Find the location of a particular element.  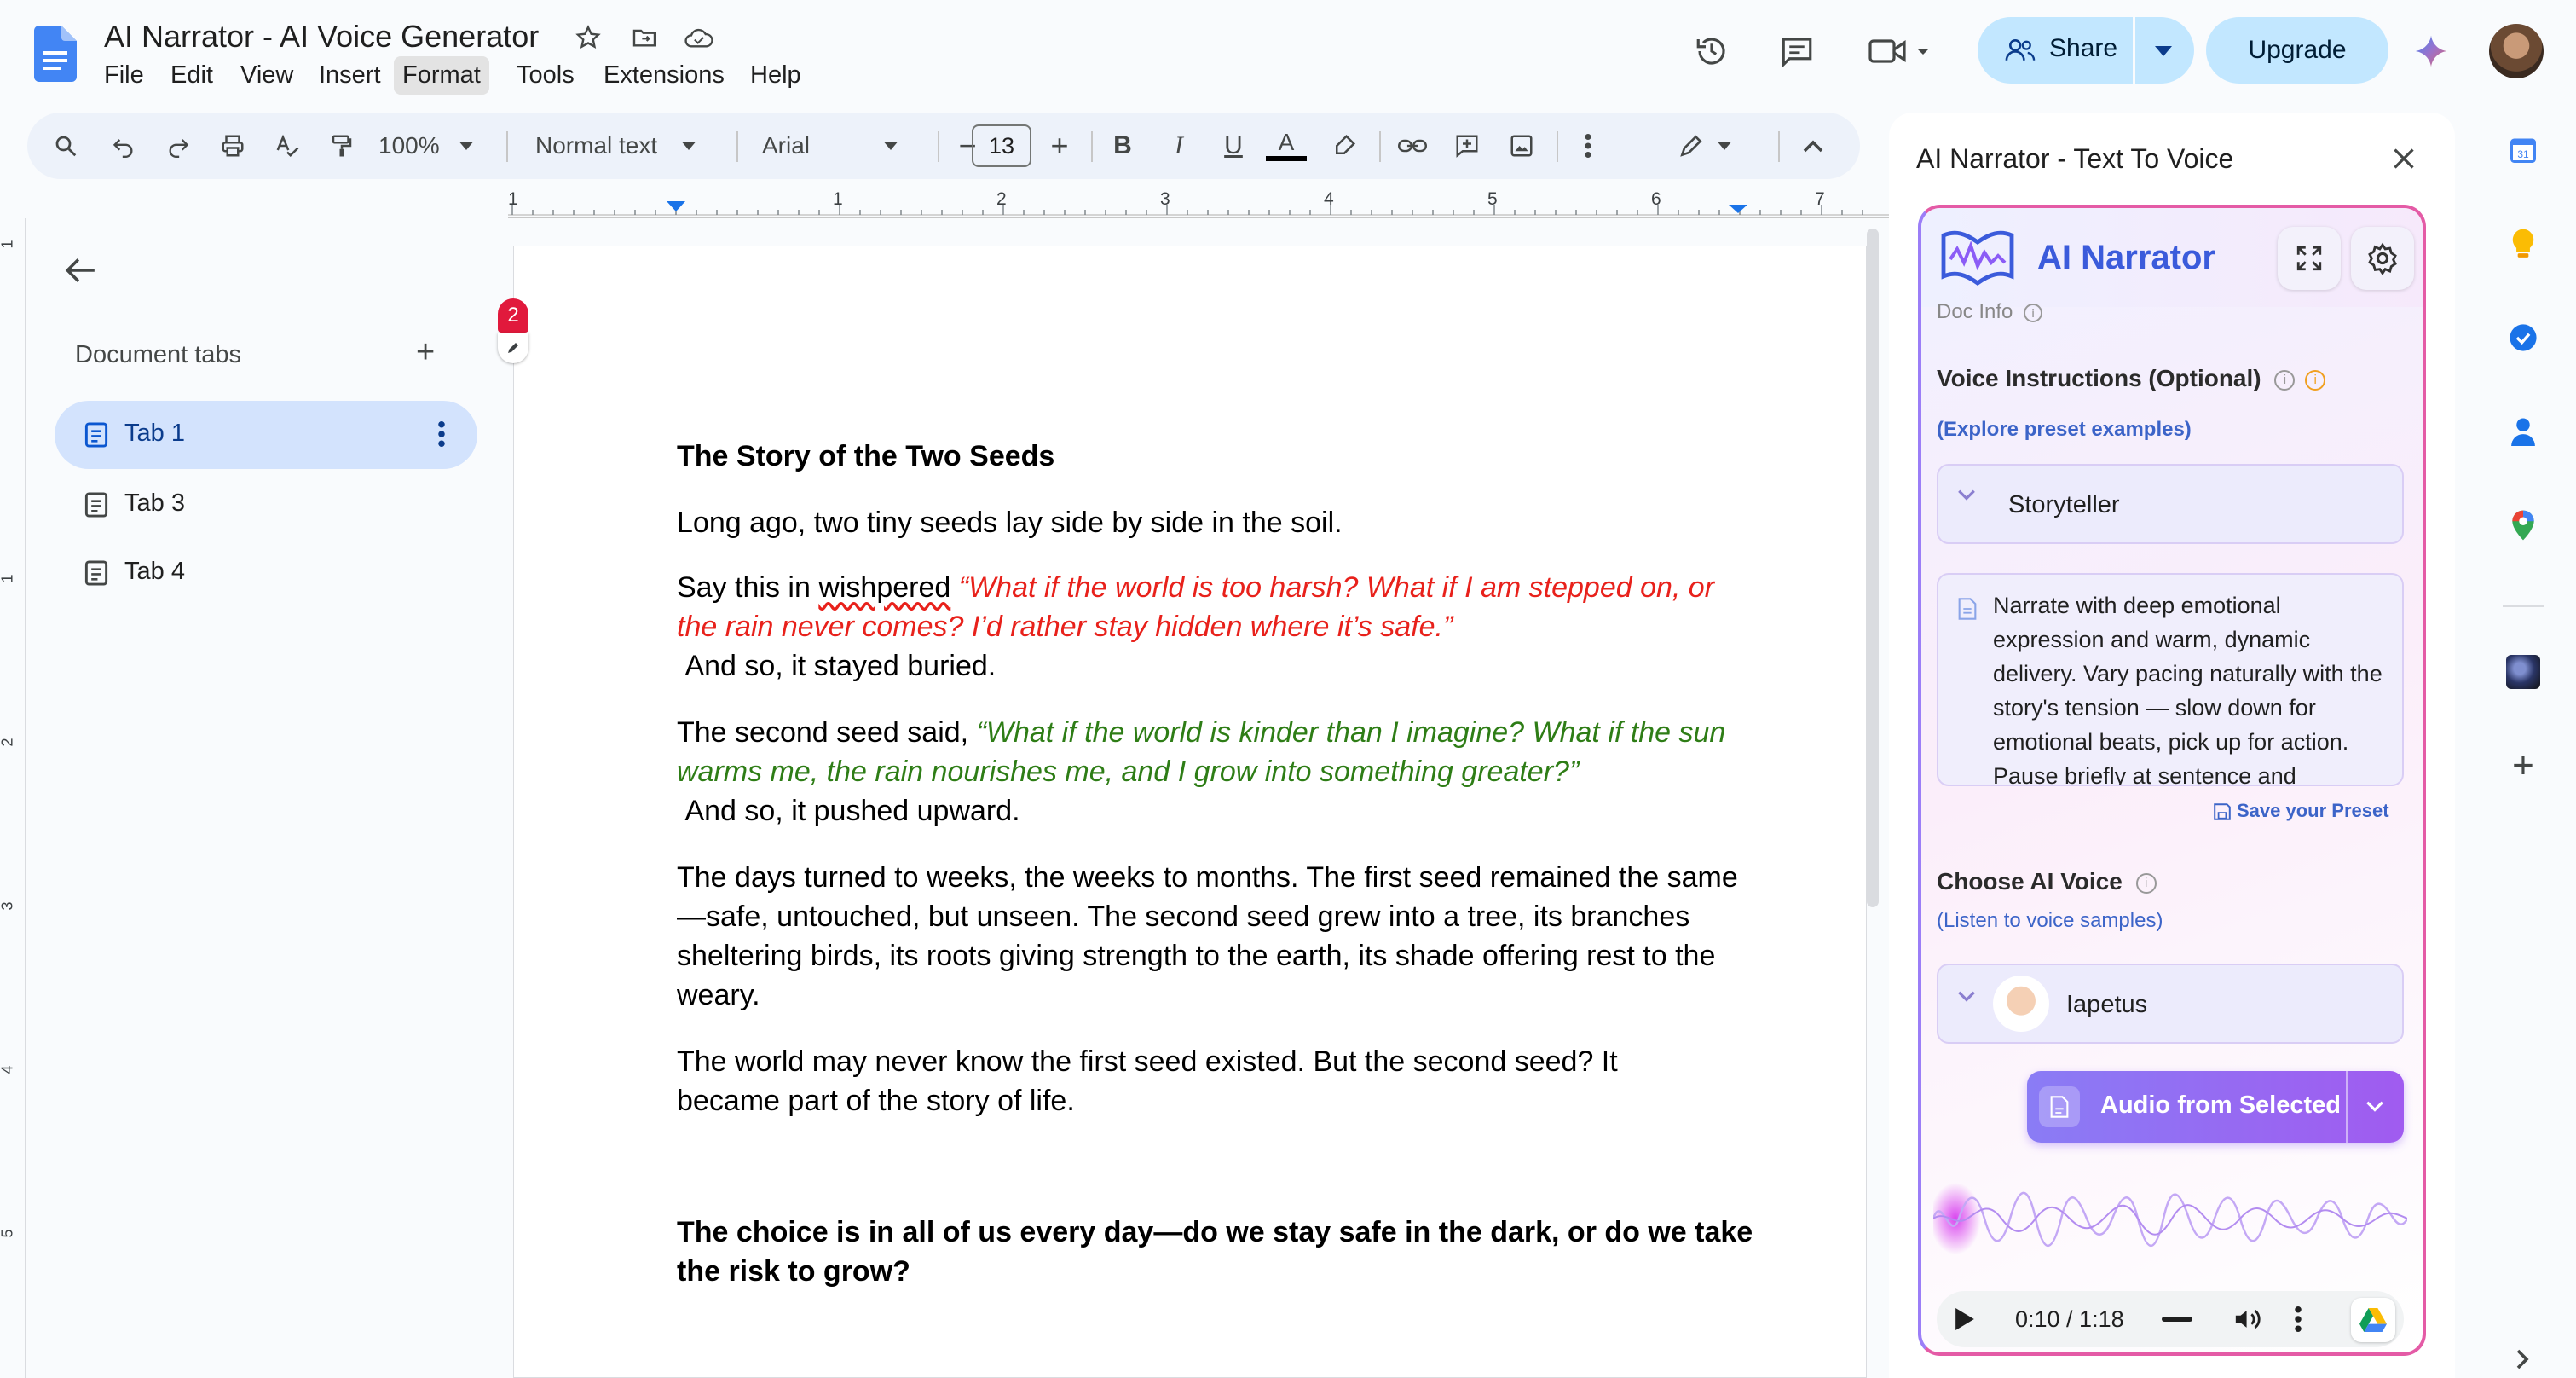

paint-format-icon is located at coordinates (342, 146).